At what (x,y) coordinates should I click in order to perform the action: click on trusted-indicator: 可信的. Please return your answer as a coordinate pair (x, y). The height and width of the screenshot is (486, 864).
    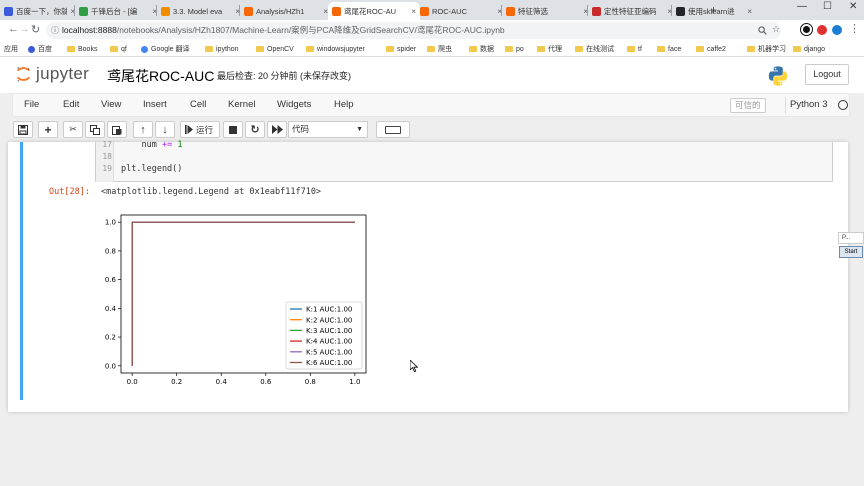
    Looking at the image, I should click on (748, 105).